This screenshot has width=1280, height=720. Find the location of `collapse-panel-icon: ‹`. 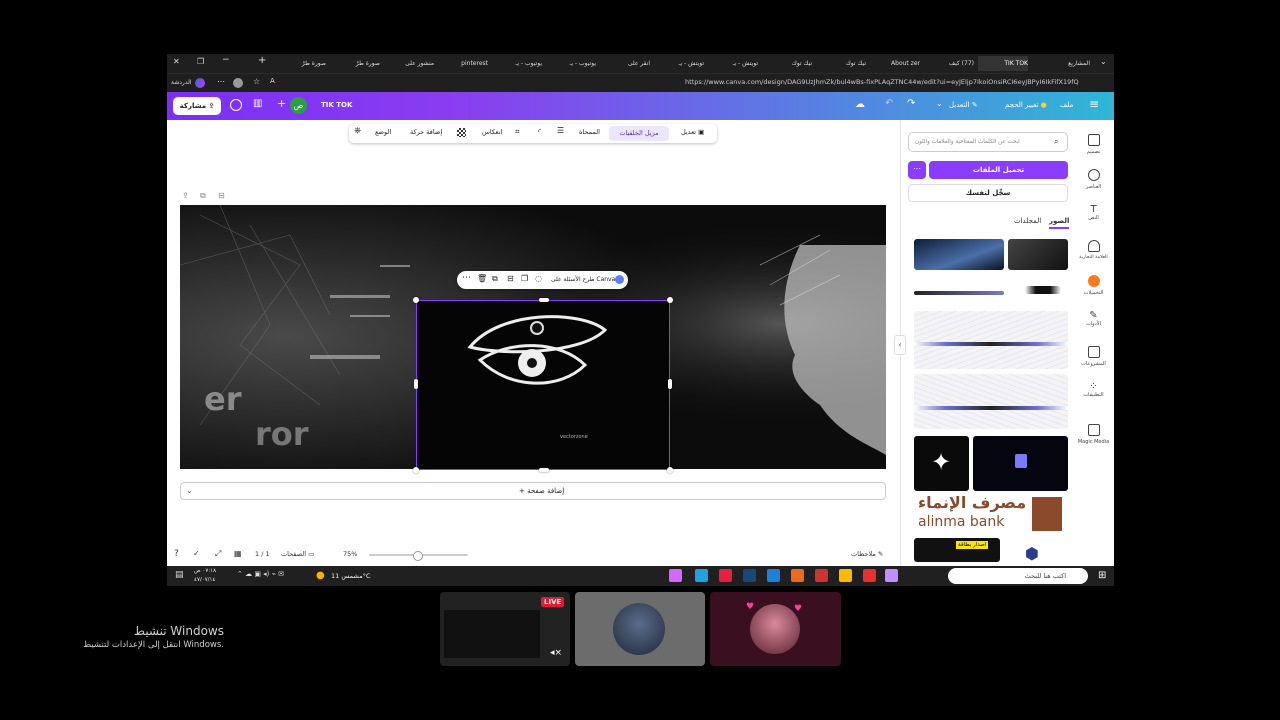

collapse-panel-icon: ‹ is located at coordinates (900, 345).